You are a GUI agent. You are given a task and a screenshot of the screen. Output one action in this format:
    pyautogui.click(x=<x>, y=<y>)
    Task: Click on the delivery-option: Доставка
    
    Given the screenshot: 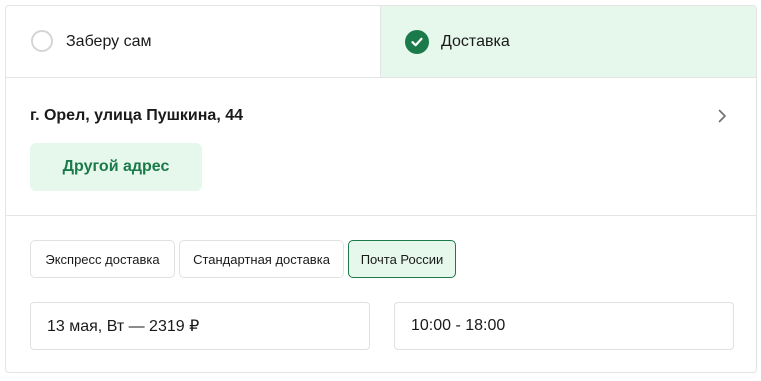 What is the action you would take?
    pyautogui.click(x=568, y=41)
    